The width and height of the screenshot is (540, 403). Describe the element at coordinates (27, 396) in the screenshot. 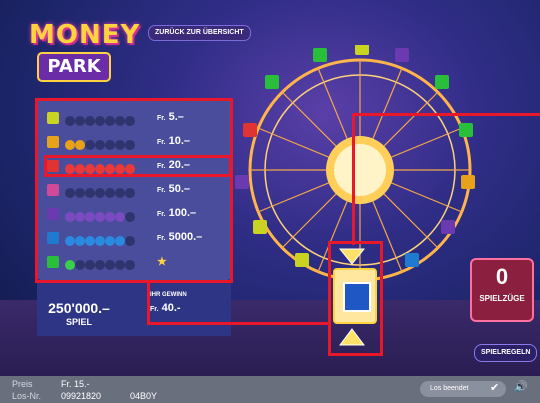

I see `lot-label: Los-Nr.` at that location.